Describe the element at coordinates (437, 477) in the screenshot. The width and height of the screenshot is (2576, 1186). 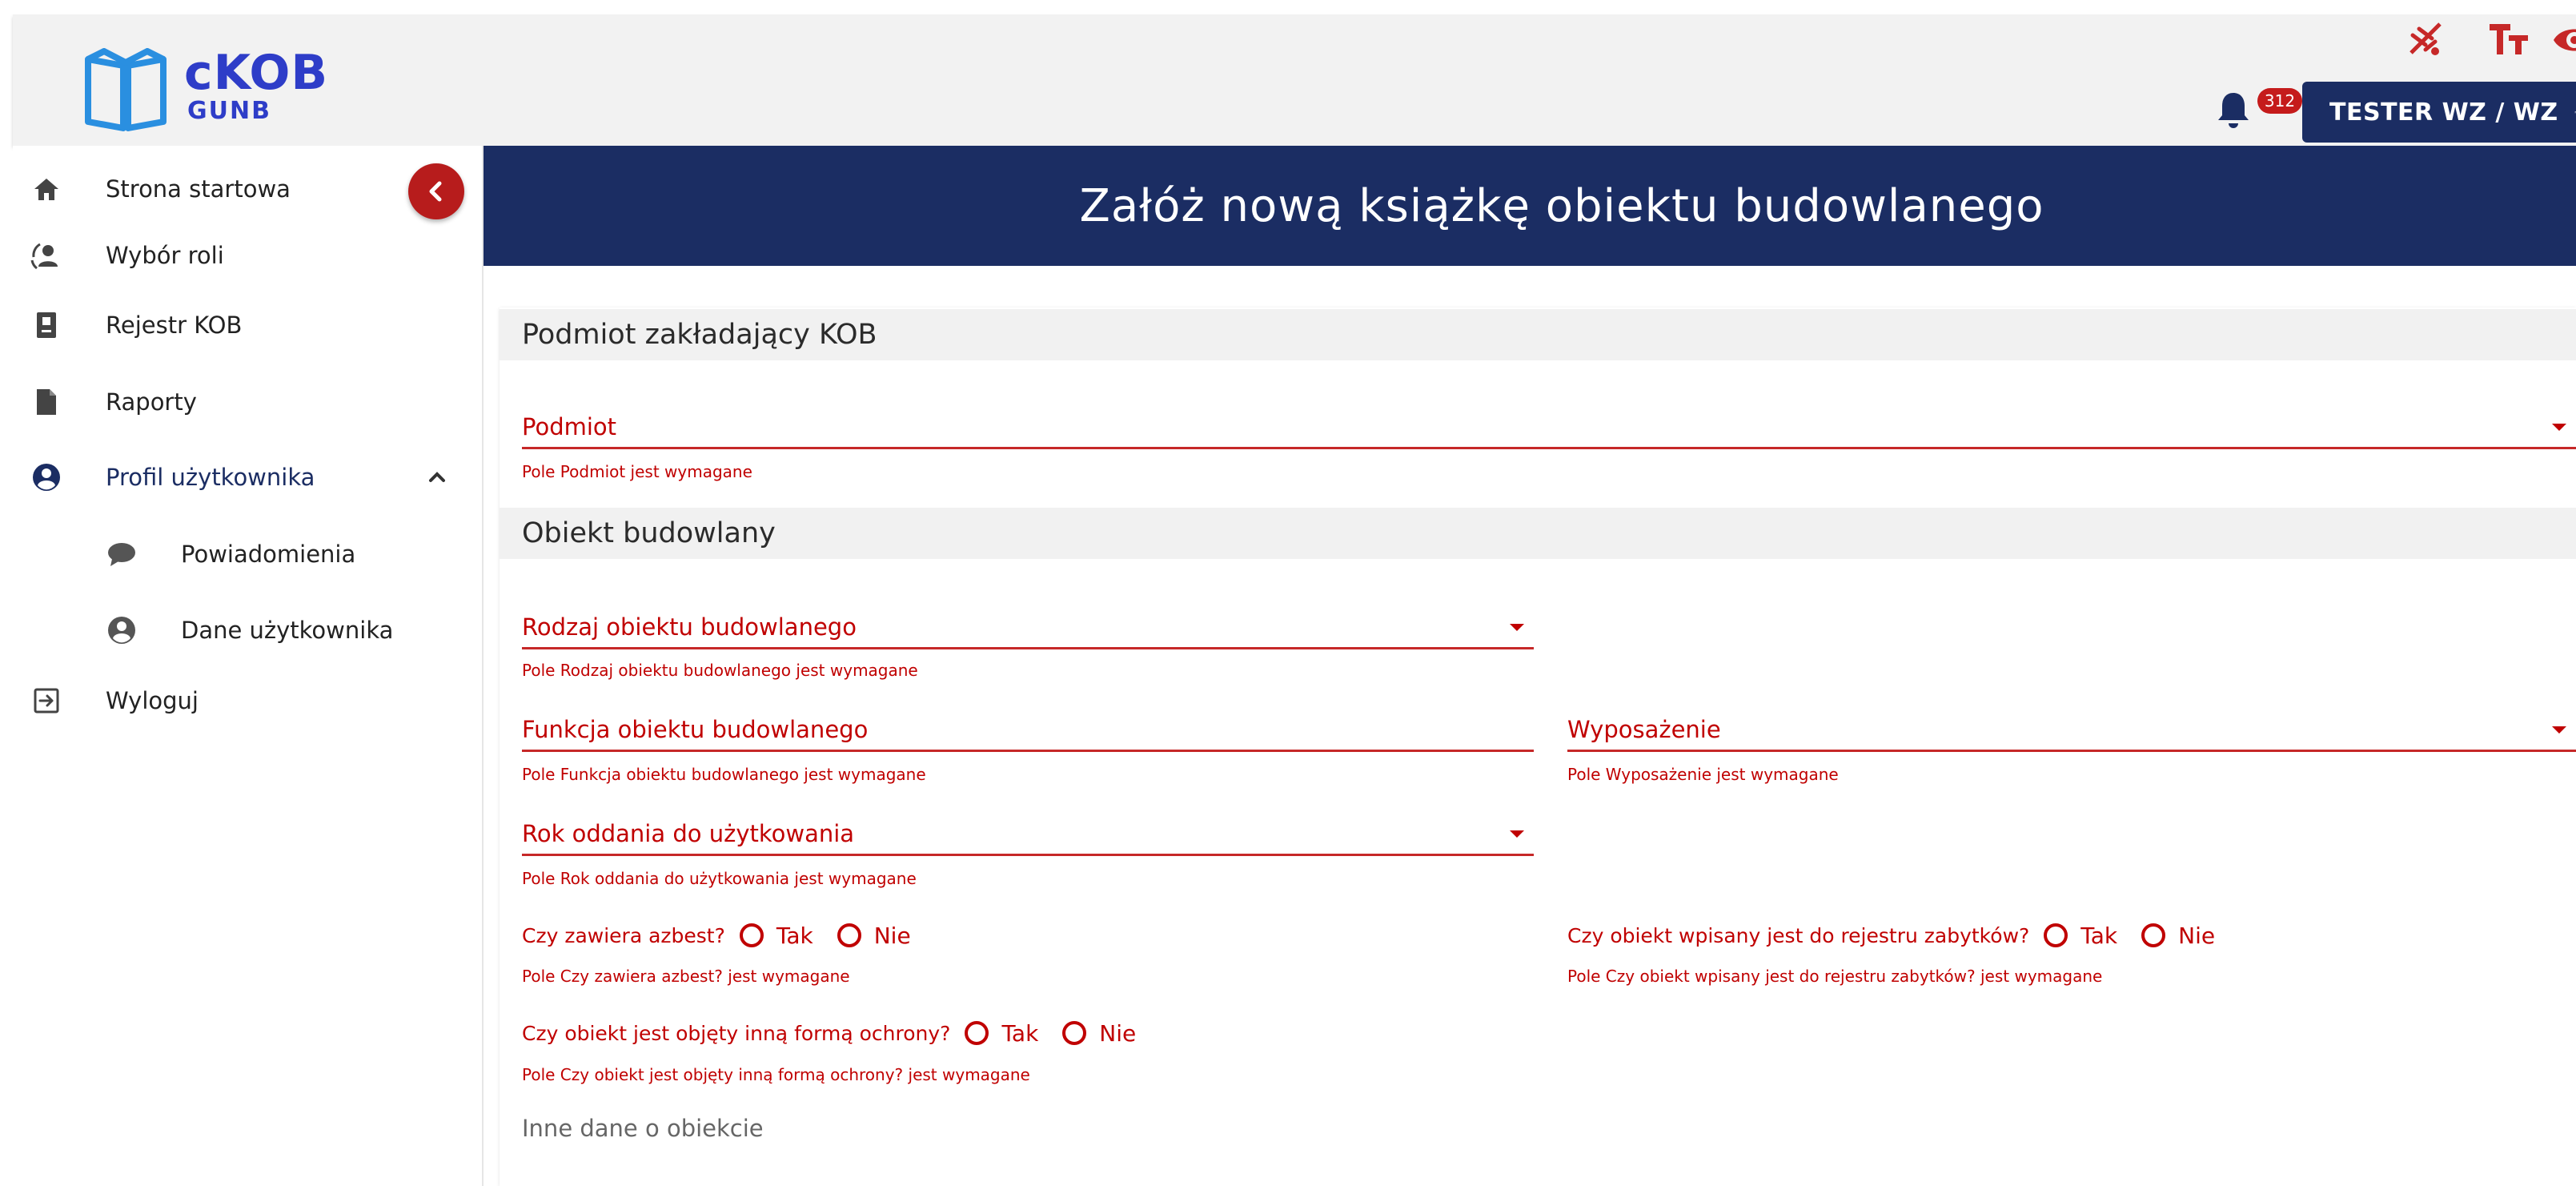
I see `chevron-up-icon` at that location.